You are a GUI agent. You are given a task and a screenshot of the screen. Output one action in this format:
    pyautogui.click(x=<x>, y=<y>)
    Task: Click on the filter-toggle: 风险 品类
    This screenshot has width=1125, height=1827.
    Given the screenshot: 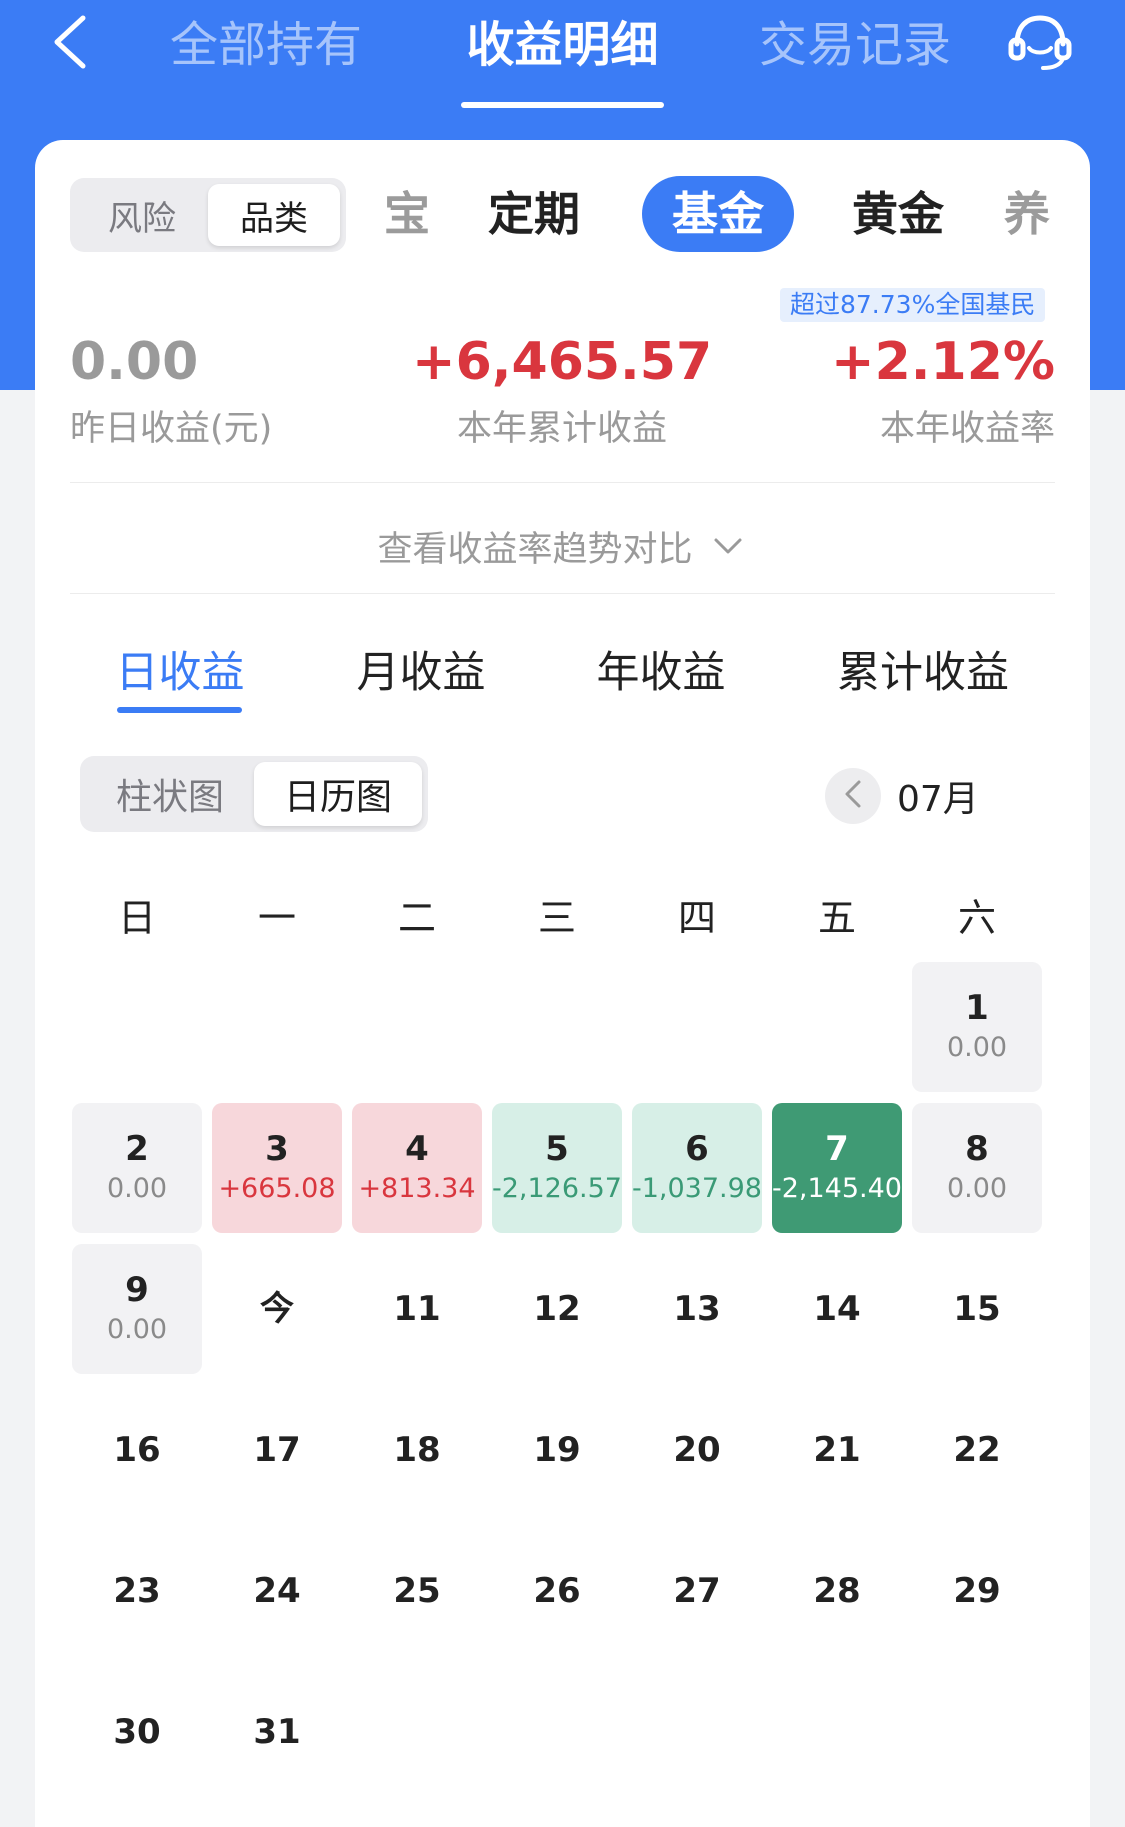 What is the action you would take?
    pyautogui.click(x=208, y=215)
    